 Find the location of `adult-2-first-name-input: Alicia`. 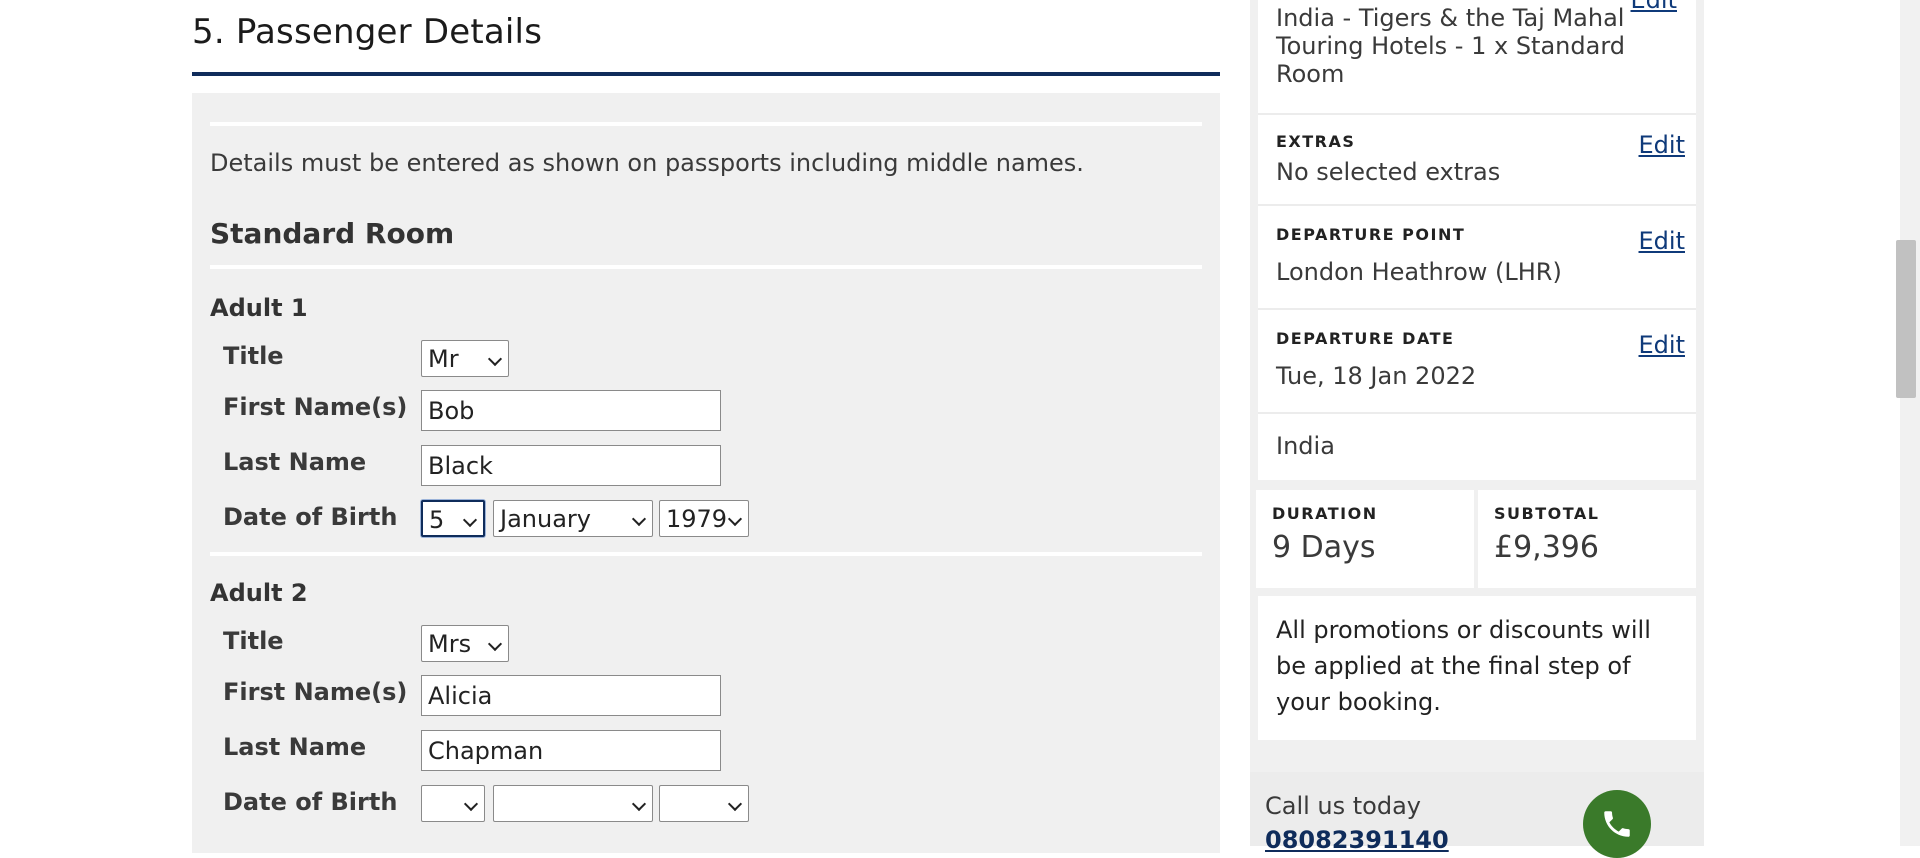

adult-2-first-name-input: Alicia is located at coordinates (571, 695).